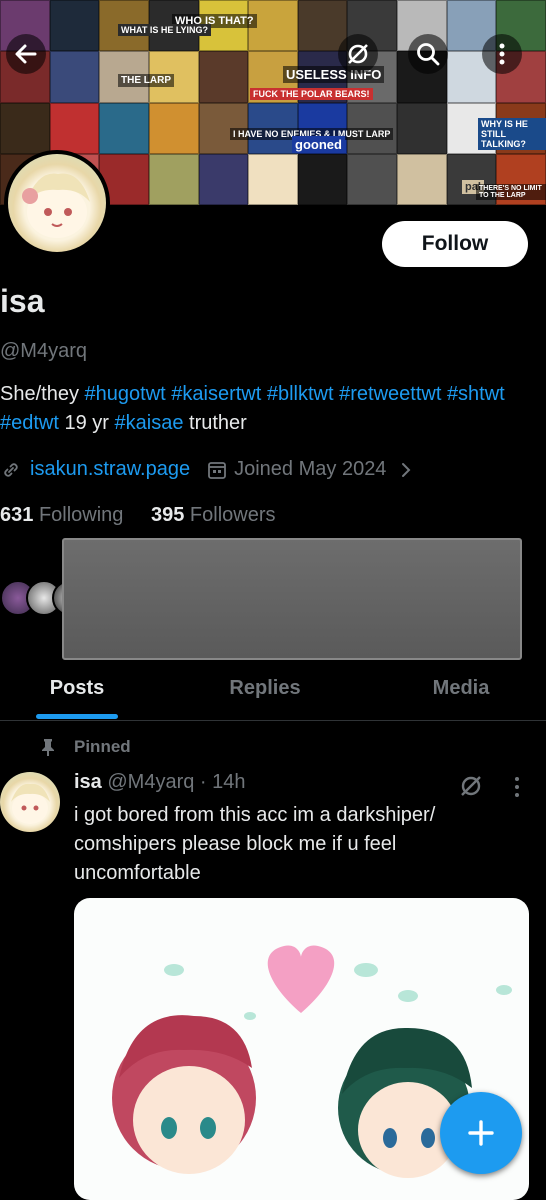  I want to click on back-arrow-icon, so click(26, 54).